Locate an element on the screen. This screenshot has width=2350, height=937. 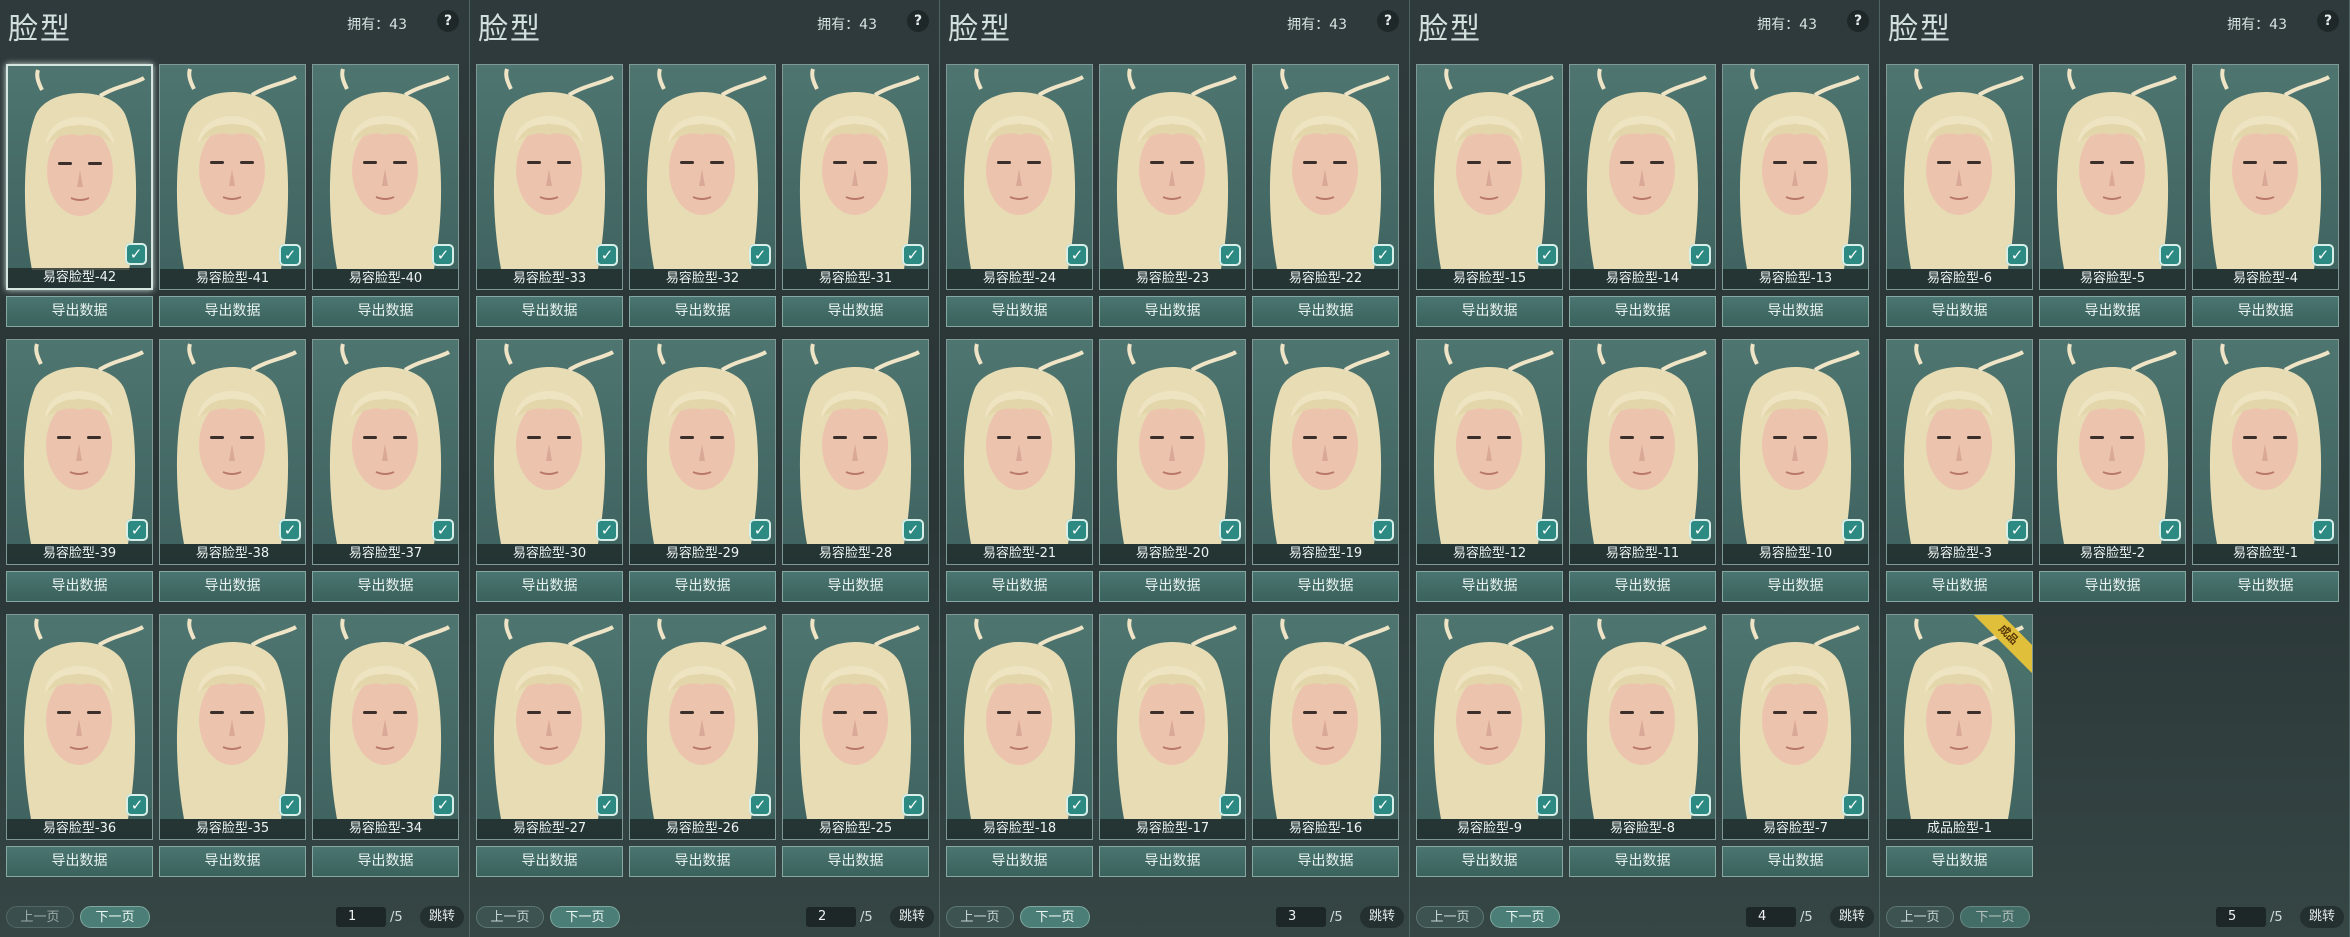
face-card: ✓ 易容脸型-39 is located at coordinates (79, 452).